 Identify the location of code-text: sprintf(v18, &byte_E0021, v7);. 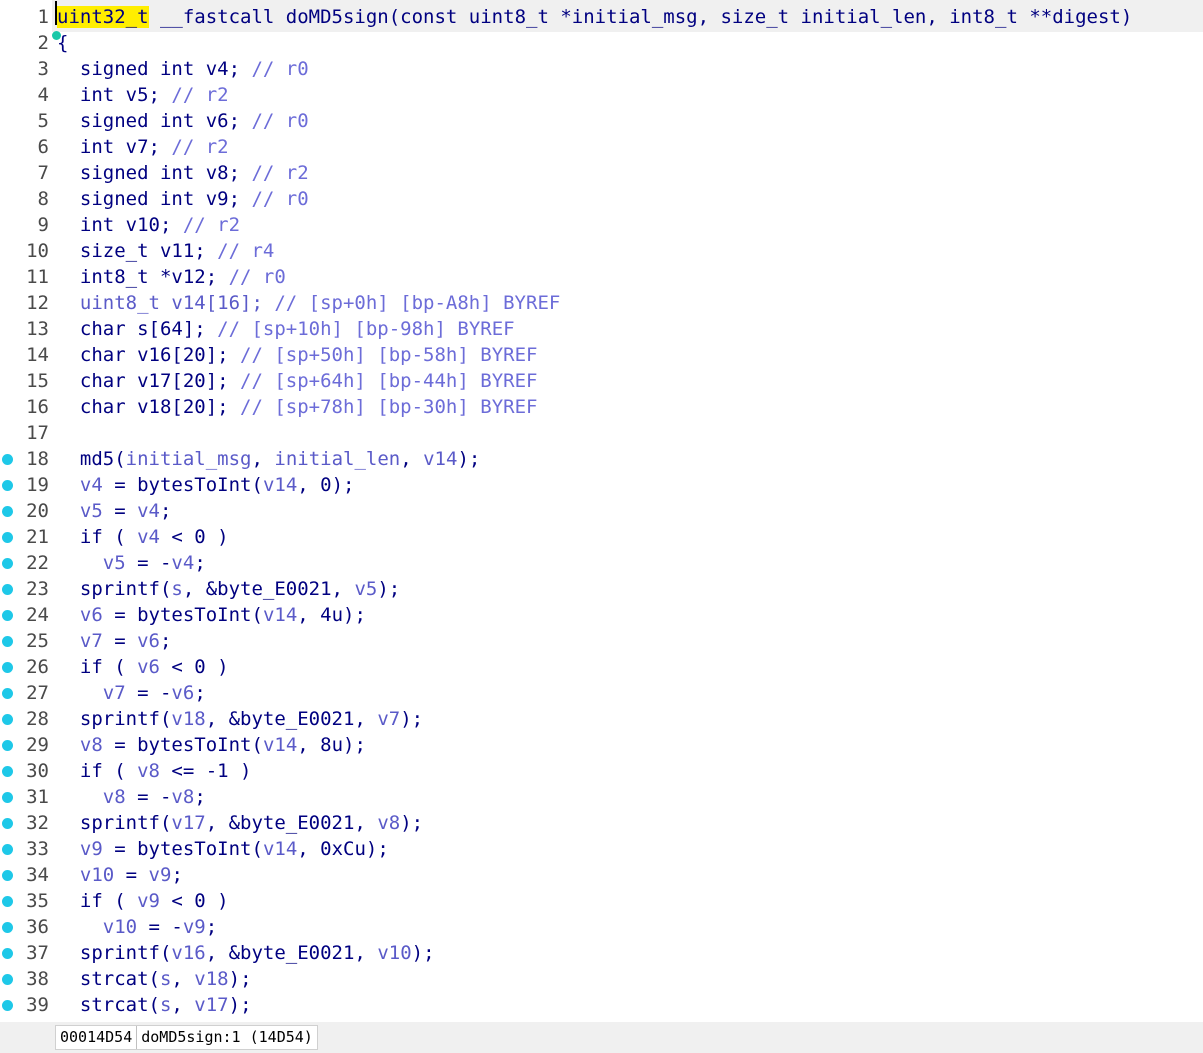
(240, 719).